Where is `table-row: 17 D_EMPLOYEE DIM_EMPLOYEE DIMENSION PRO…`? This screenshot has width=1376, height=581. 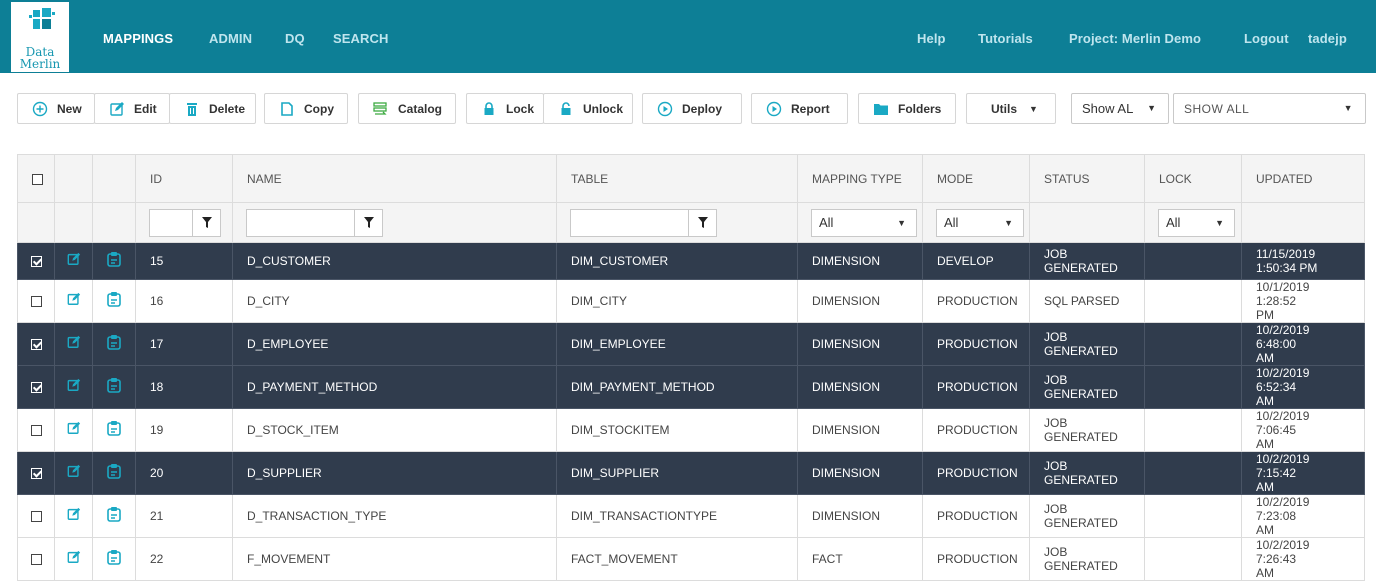
table-row: 17 D_EMPLOYEE DIM_EMPLOYEE DIMENSION PRO… is located at coordinates (691, 343).